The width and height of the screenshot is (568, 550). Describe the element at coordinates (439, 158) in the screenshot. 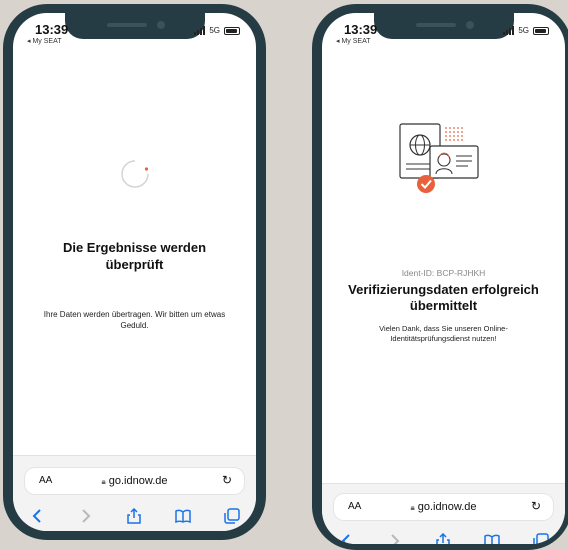

I see `identity-documents-illustration` at that location.